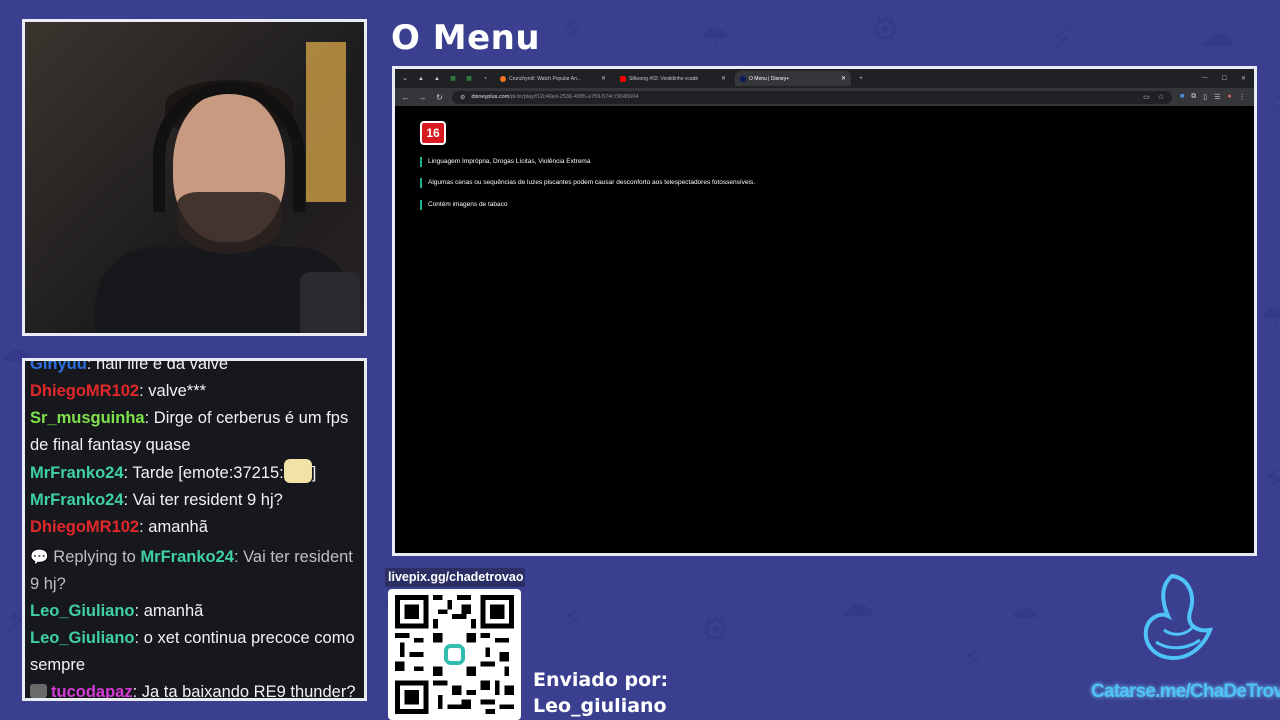 The image size is (1280, 720). What do you see at coordinates (38, 691) in the screenshot?
I see `user-badge-icon` at bounding box center [38, 691].